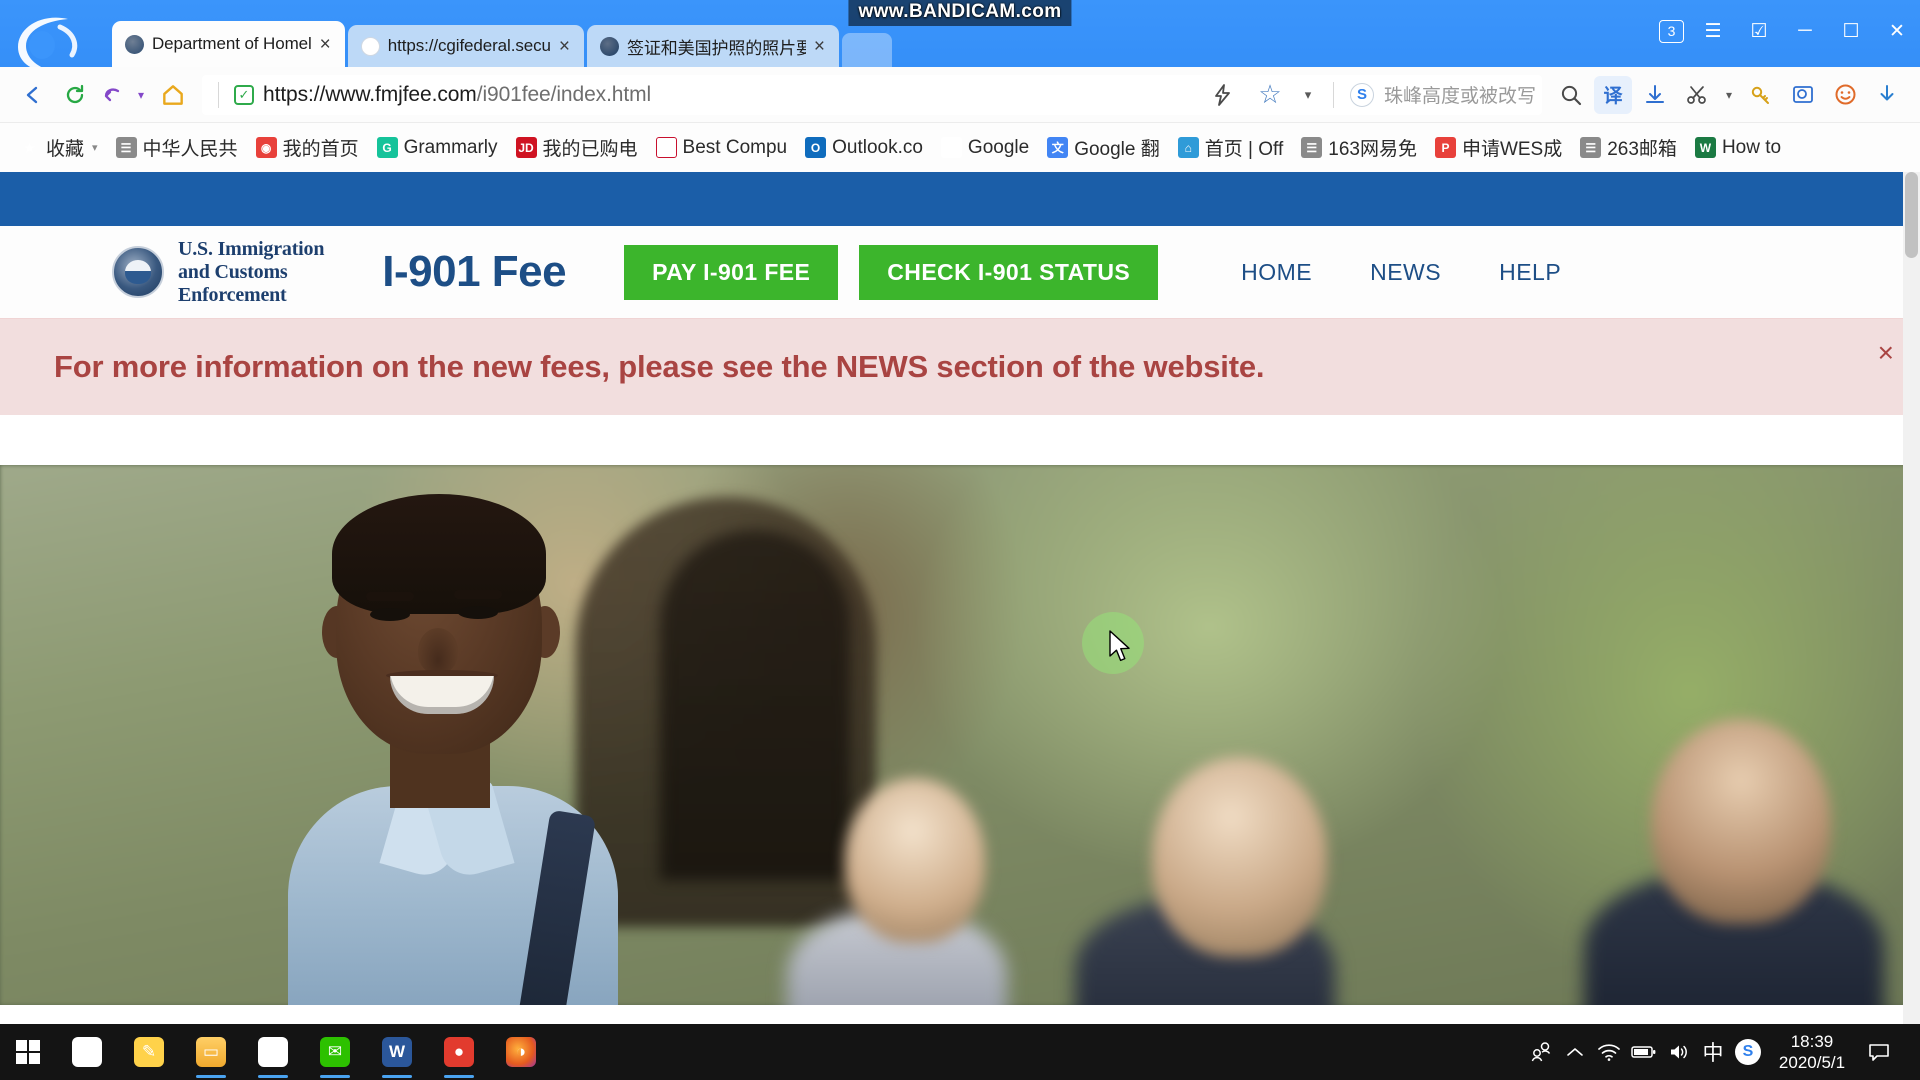  What do you see at coordinates (883, 11) in the screenshot?
I see `watermark-prefix: www.` at bounding box center [883, 11].